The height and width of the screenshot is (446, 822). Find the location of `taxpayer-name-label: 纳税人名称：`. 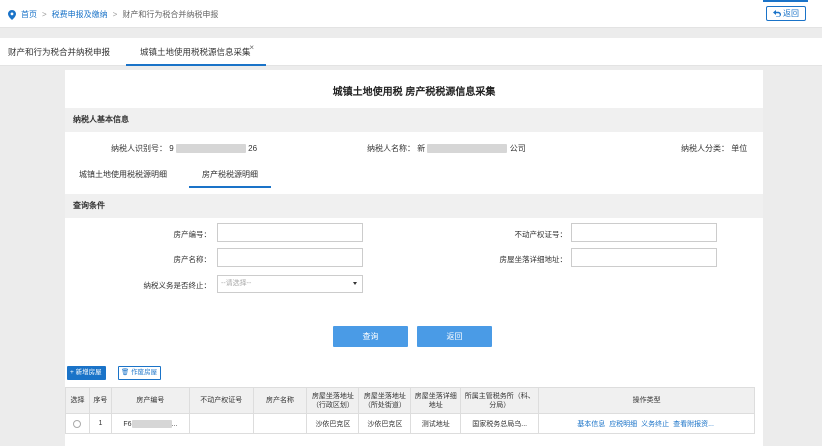

taxpayer-name-label: 纳税人名称： is located at coordinates (391, 148).